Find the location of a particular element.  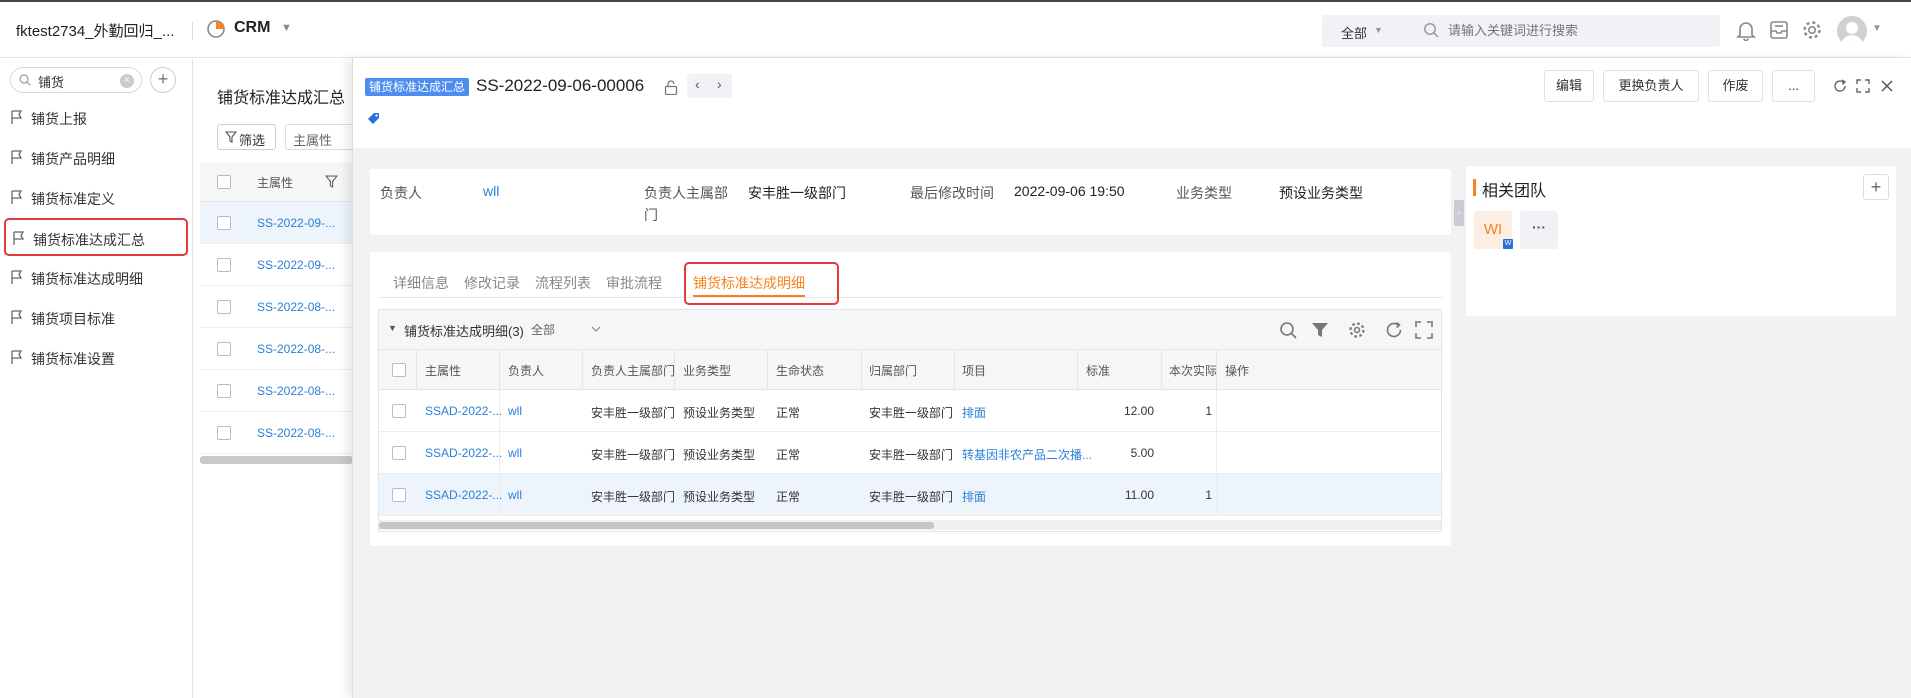

expand-icon is located at coordinates (1863, 86).